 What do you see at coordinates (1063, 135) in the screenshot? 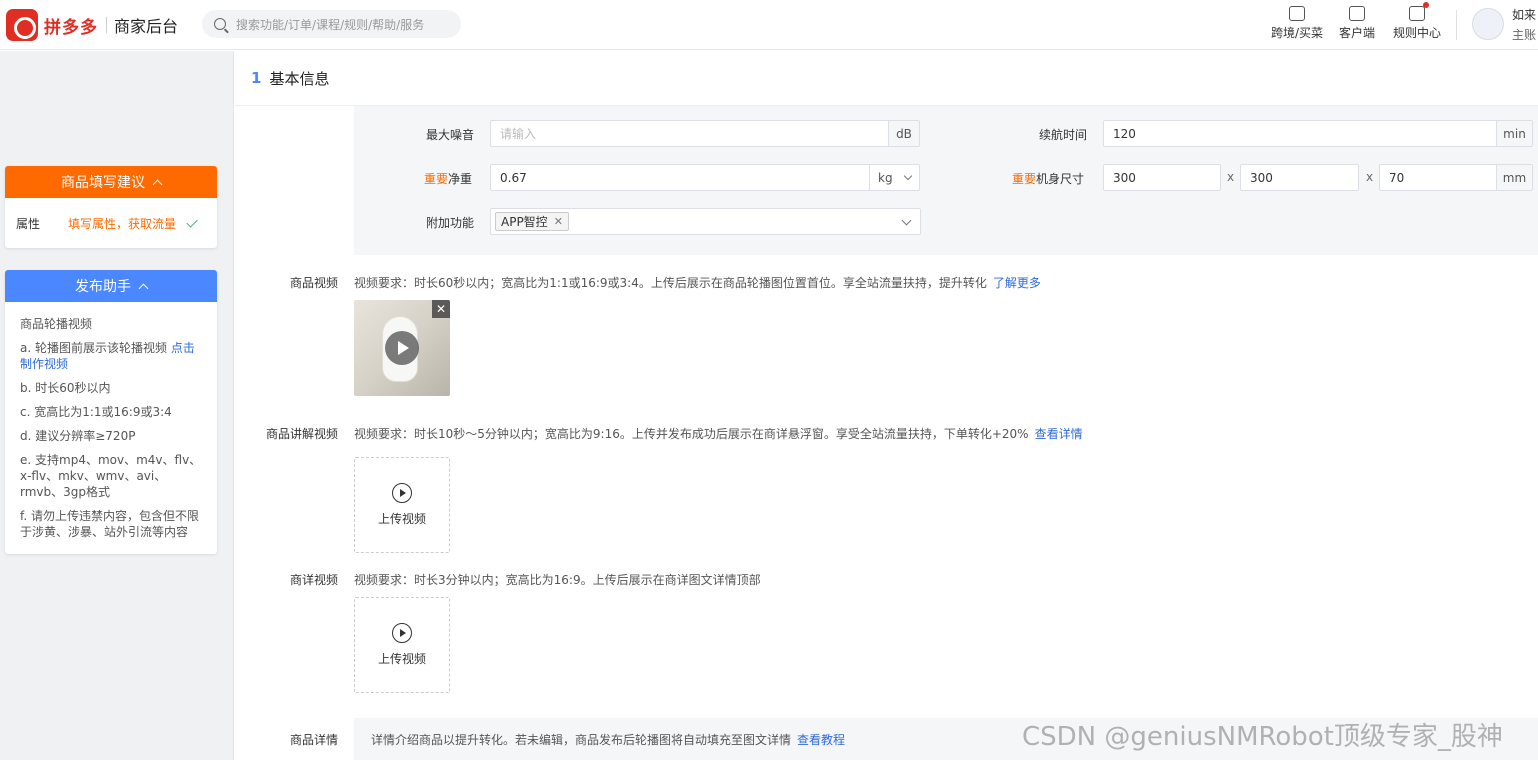
I see `battery-label: 续航时间` at bounding box center [1063, 135].